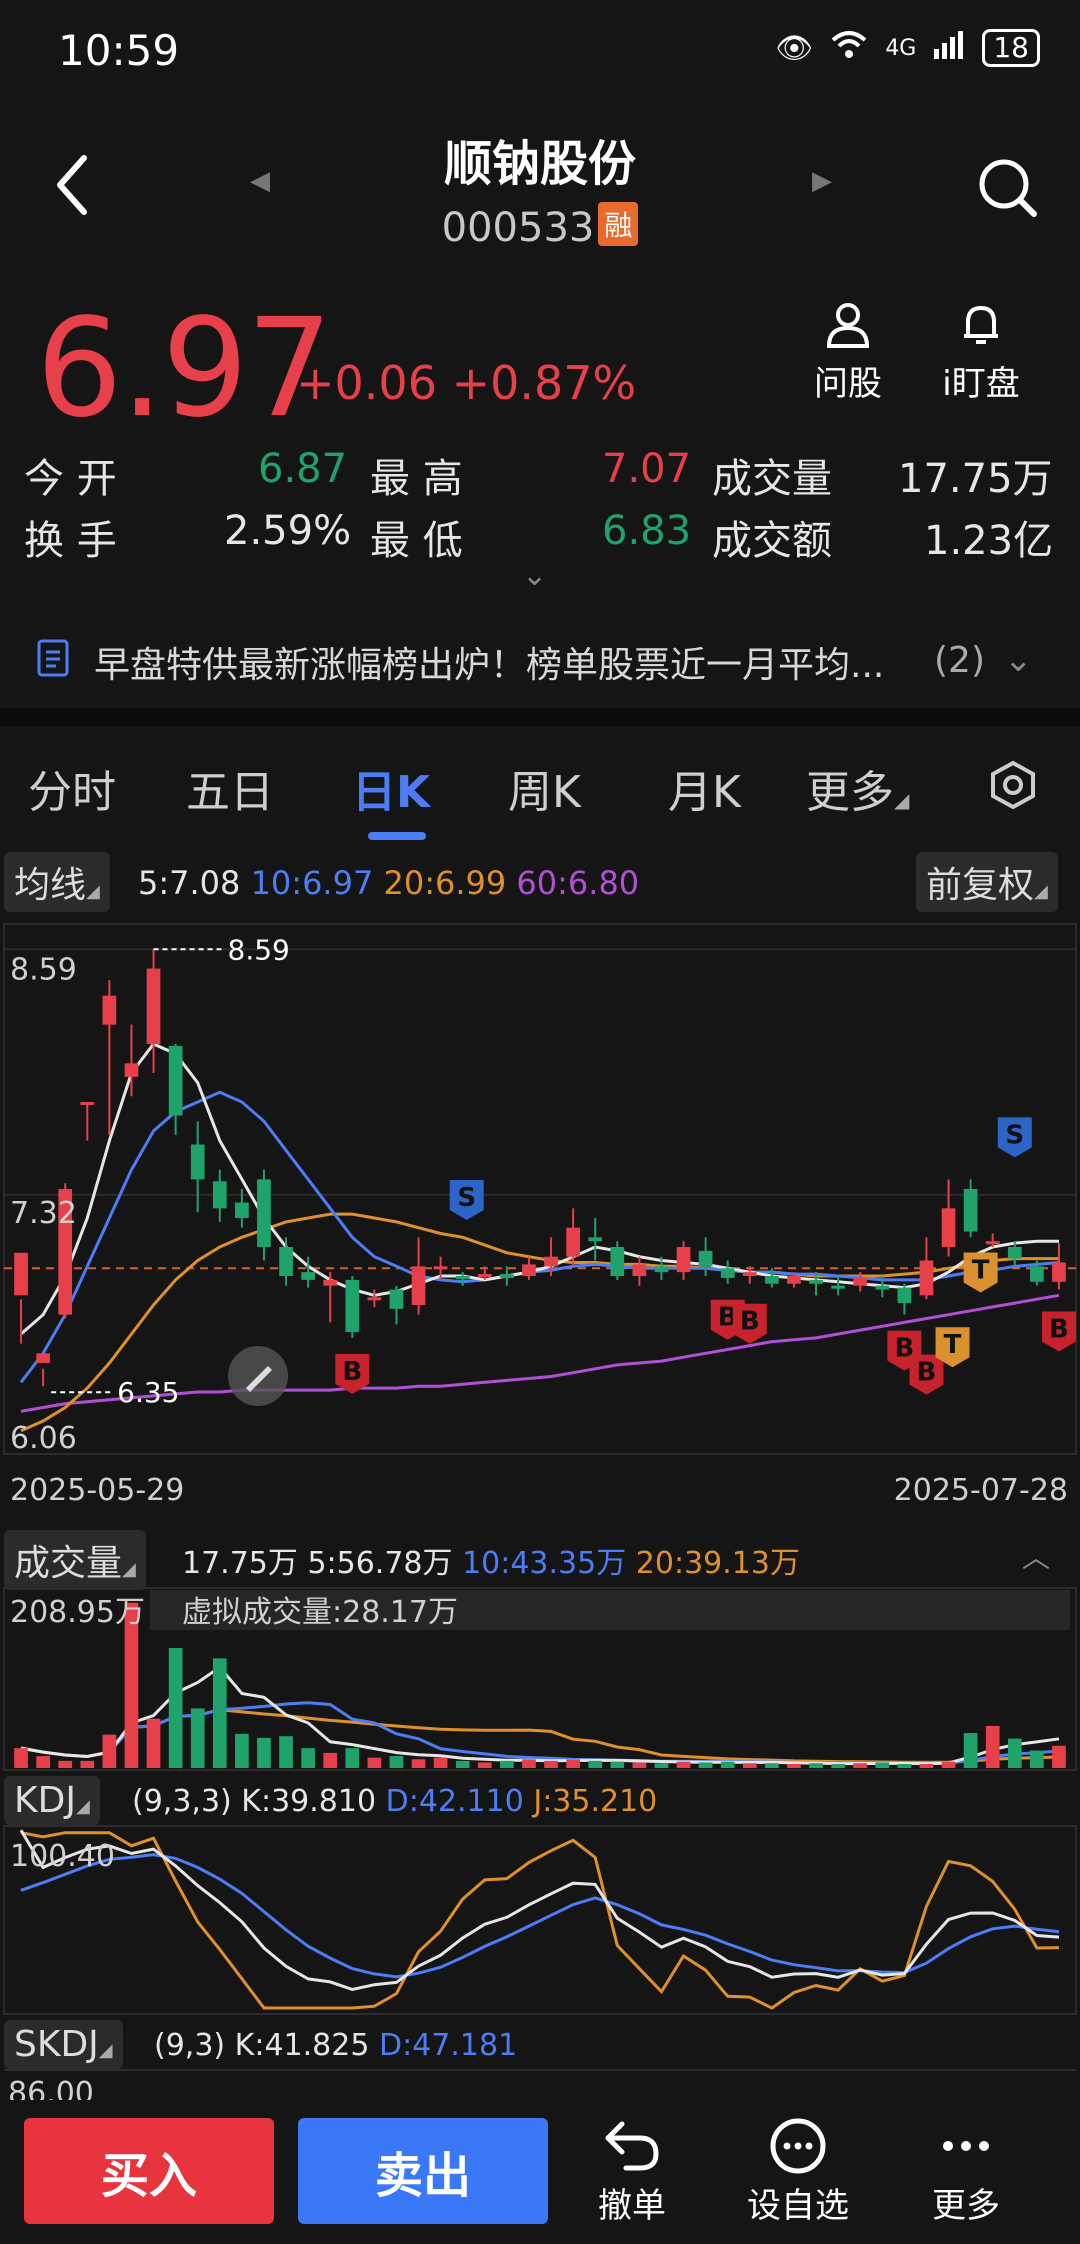  I want to click on amount-value: 1.23亿, so click(989, 541).